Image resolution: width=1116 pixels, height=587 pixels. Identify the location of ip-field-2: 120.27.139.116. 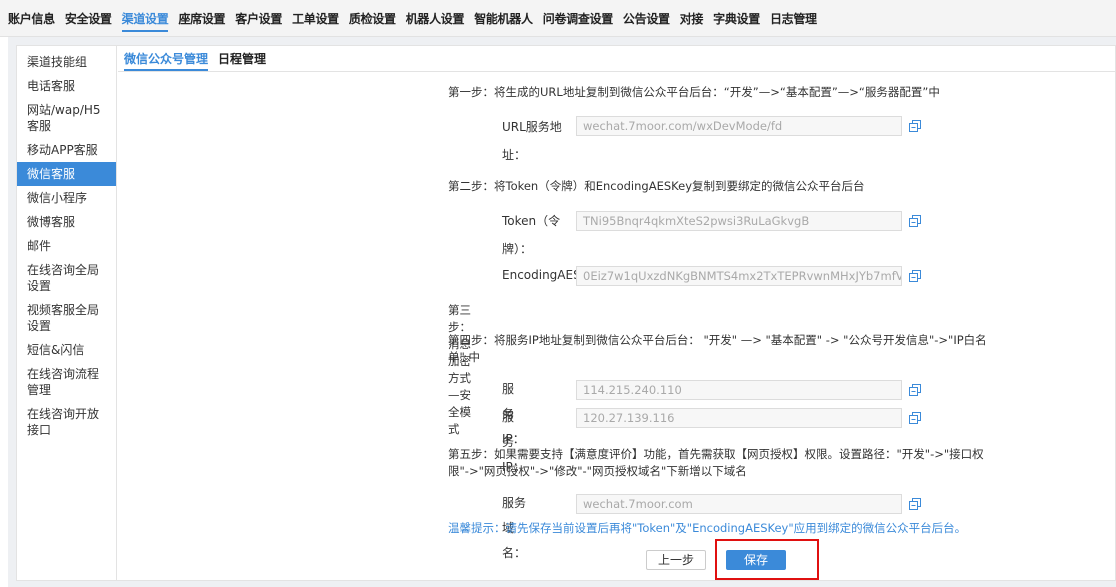
(739, 418).